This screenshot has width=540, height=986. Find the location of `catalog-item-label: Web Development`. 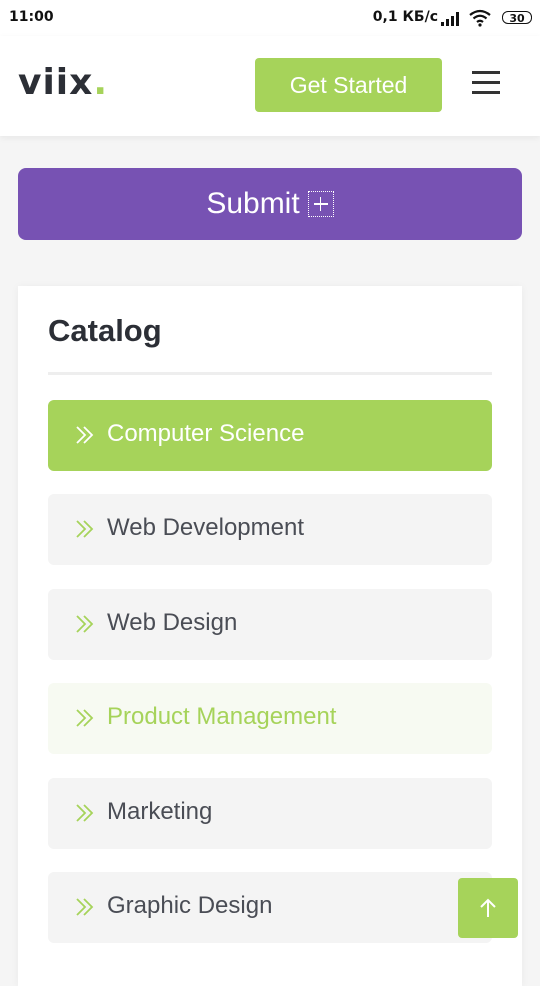

catalog-item-label: Web Development is located at coordinates (205, 527).